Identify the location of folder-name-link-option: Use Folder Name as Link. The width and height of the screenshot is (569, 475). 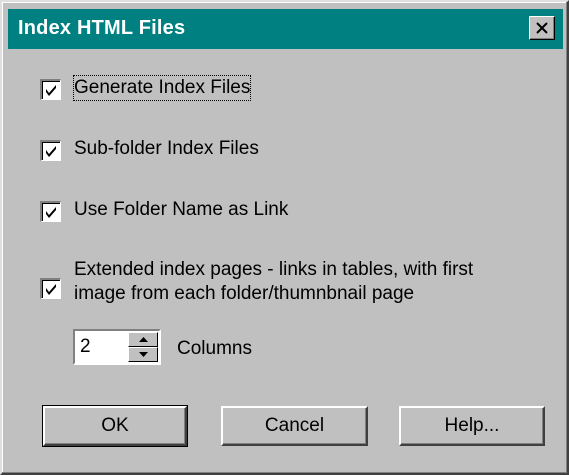
(164, 210).